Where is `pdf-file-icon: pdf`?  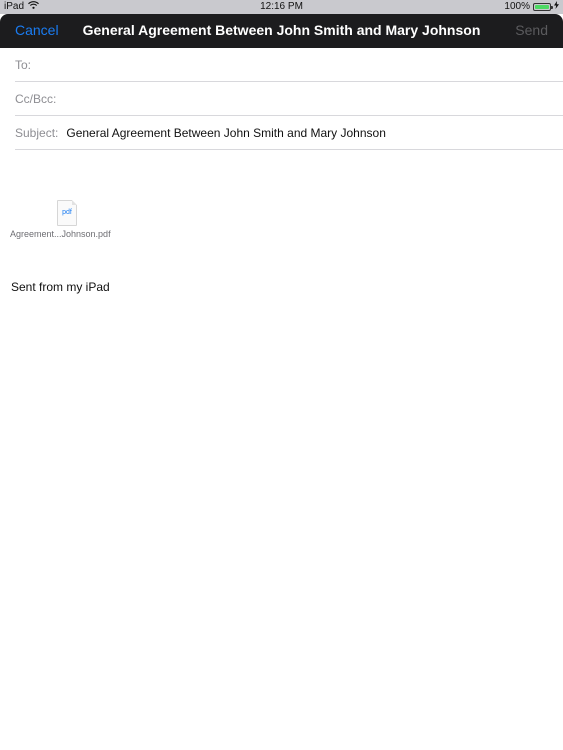 pdf-file-icon: pdf is located at coordinates (67, 213).